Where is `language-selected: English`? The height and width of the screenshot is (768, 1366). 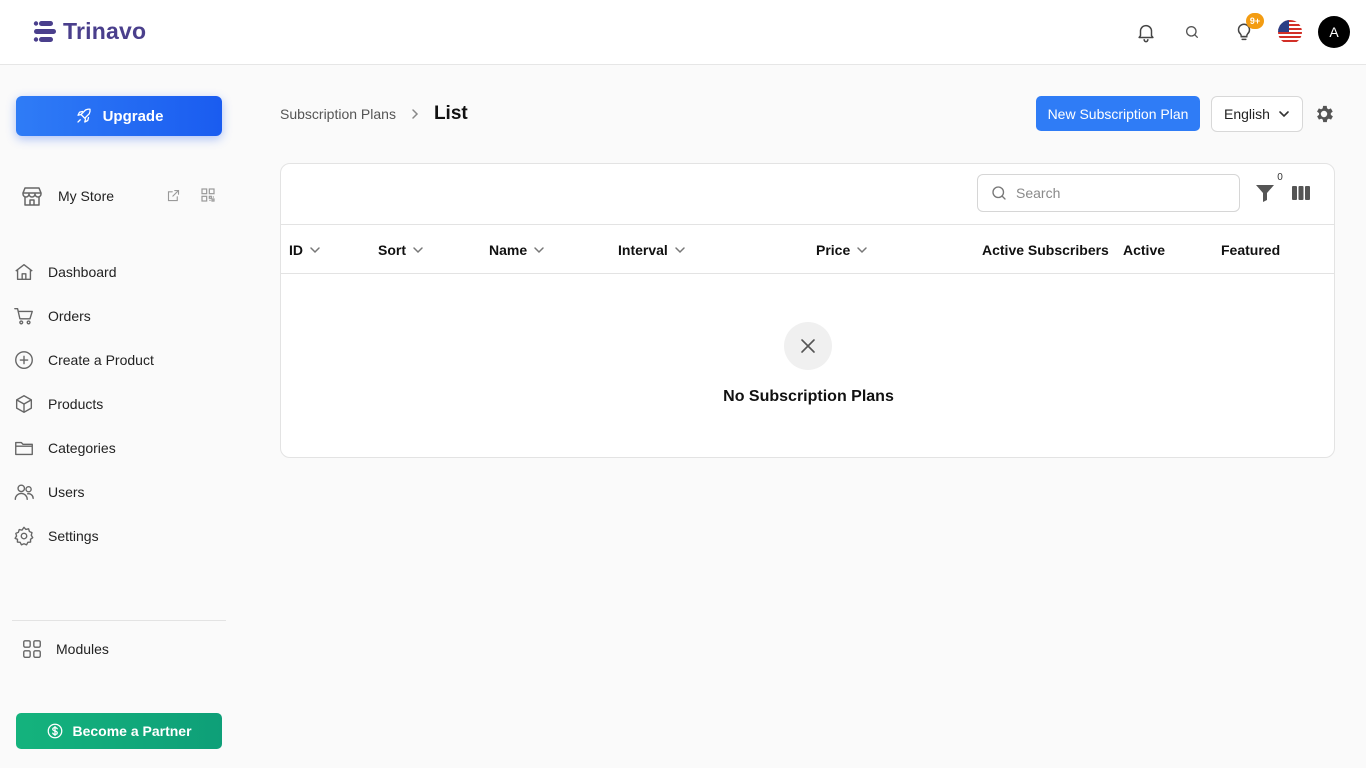 language-selected: English is located at coordinates (1247, 114).